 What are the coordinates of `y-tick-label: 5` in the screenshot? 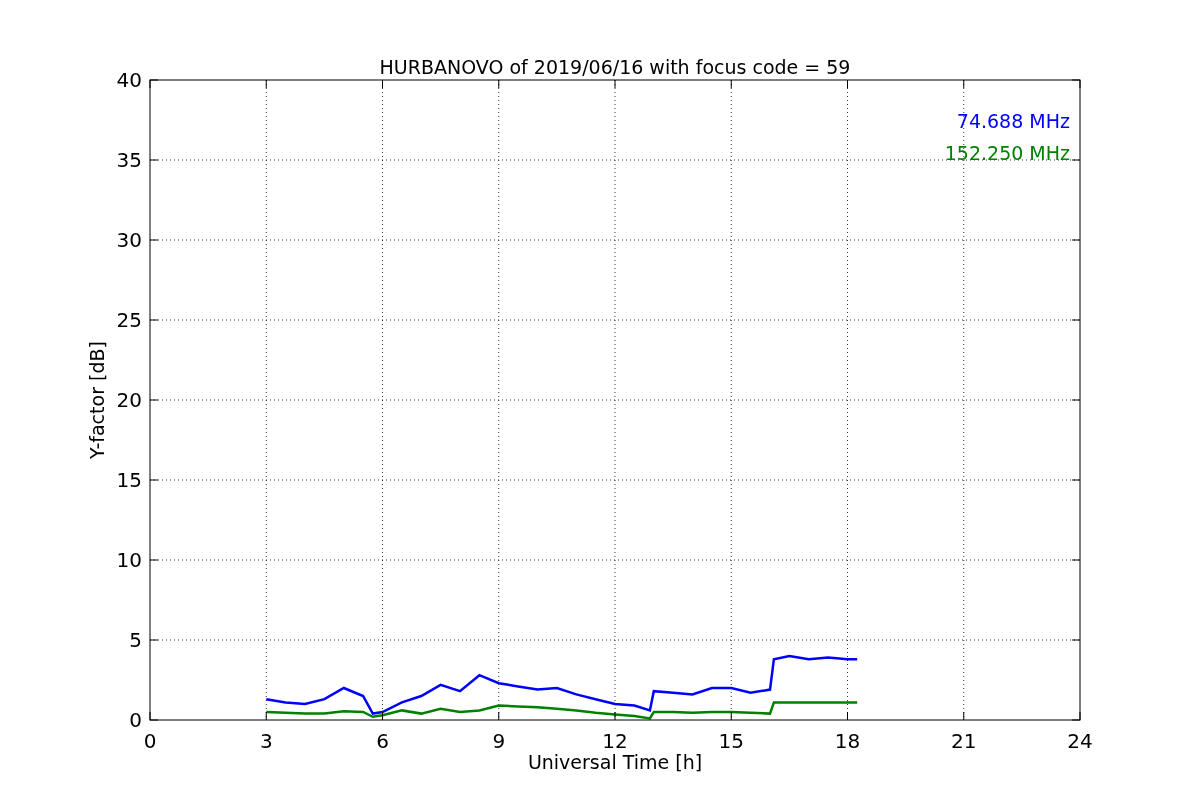 It's located at (135, 640).